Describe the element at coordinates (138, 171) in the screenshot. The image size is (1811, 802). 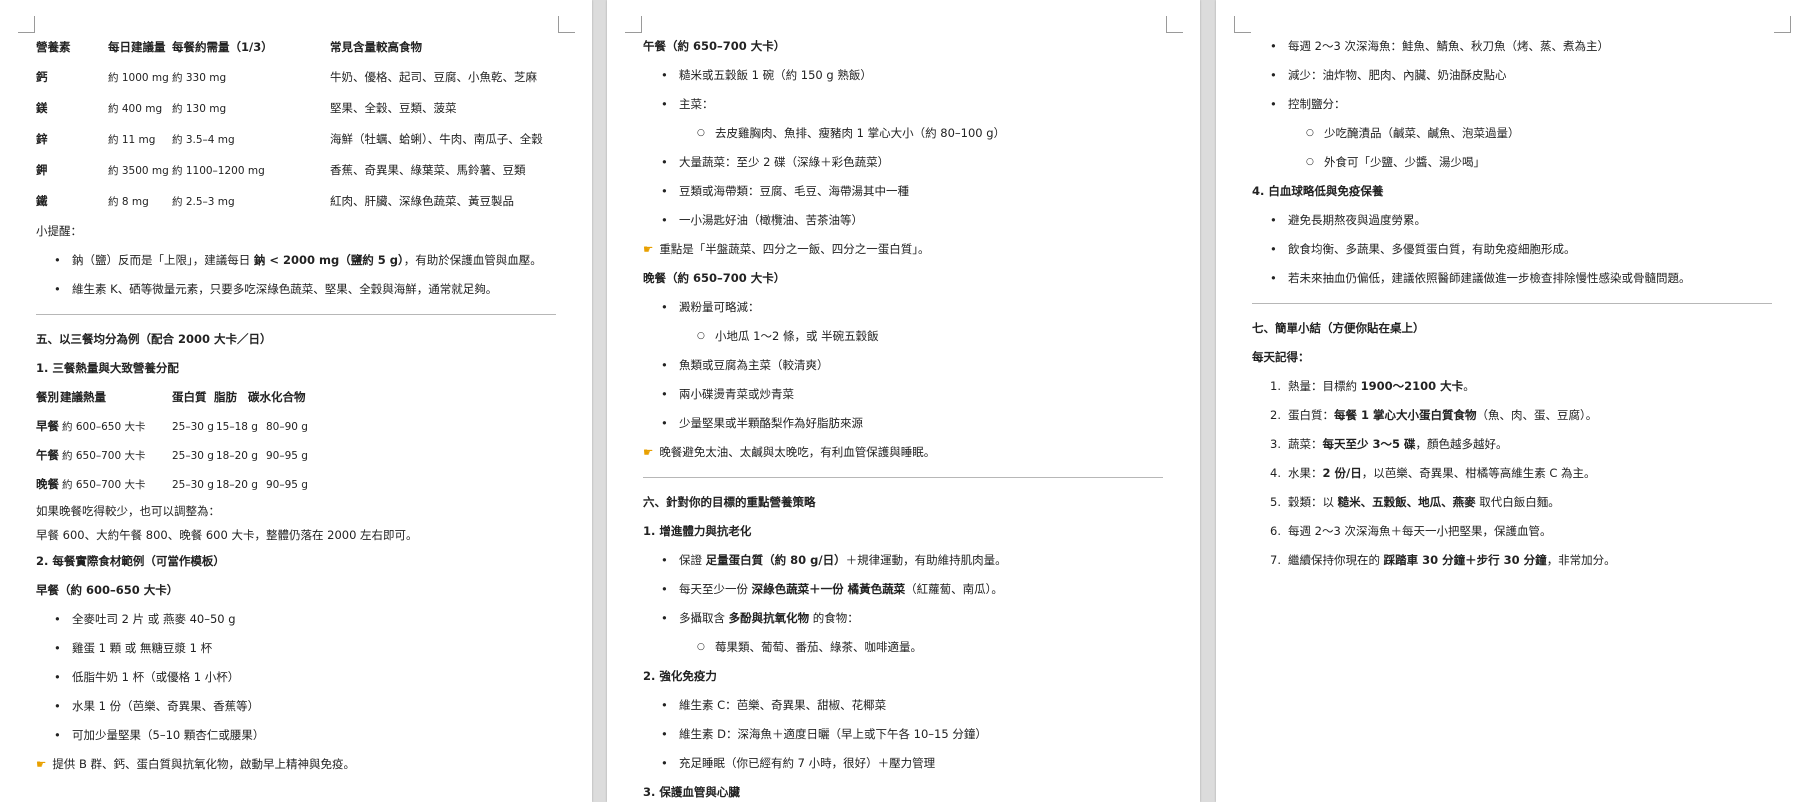
I see `table-cell: 約 3500 mg` at that location.